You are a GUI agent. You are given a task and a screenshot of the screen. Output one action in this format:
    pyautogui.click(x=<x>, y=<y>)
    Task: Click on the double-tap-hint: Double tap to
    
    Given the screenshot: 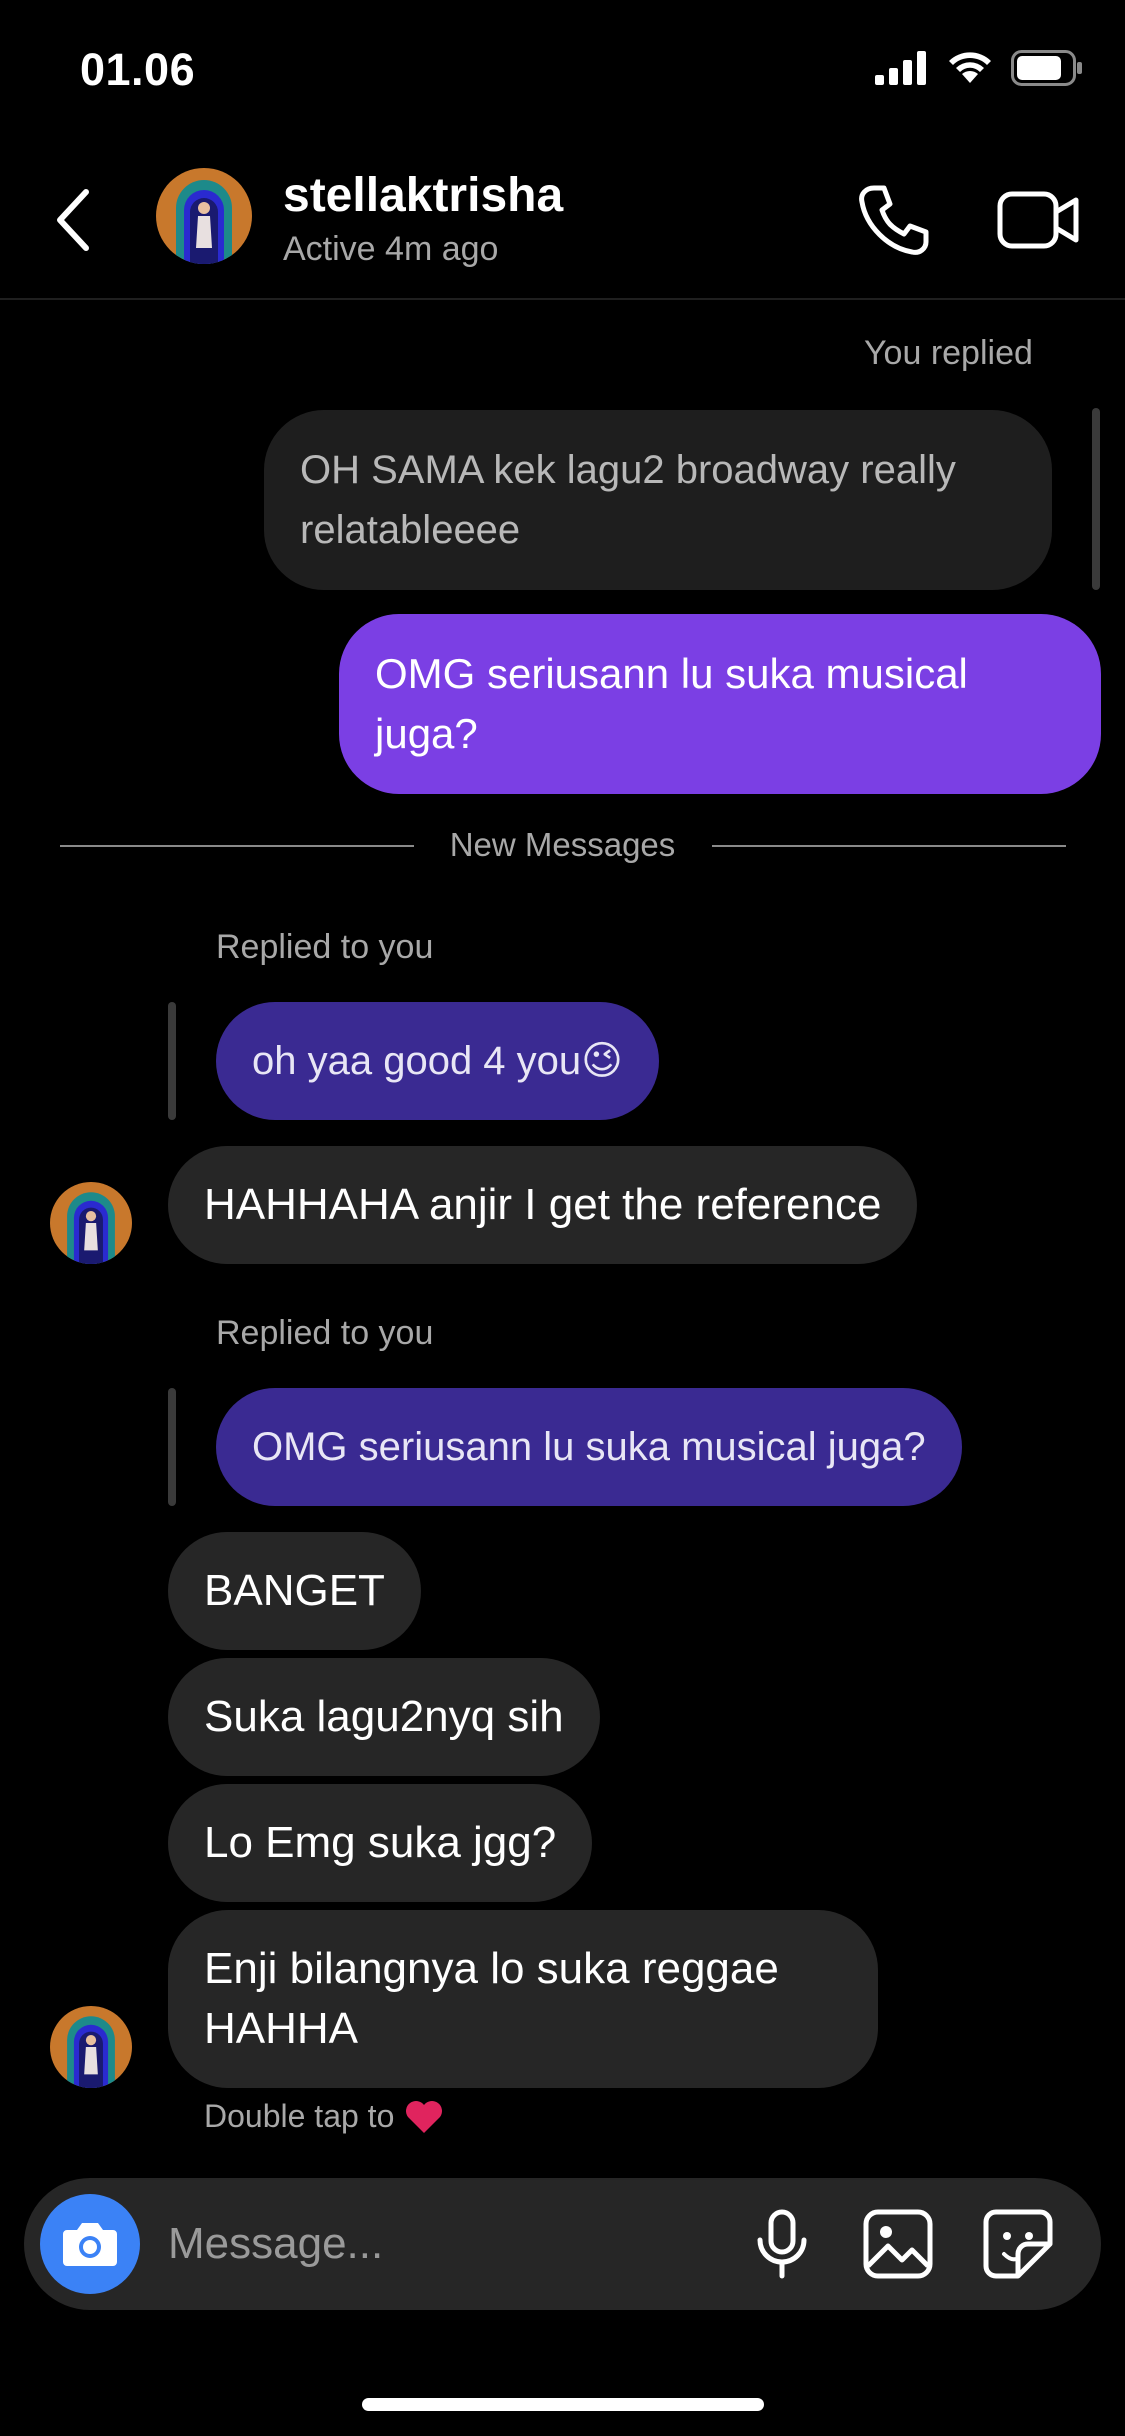 What is the action you would take?
    pyautogui.click(x=324, y=2116)
    